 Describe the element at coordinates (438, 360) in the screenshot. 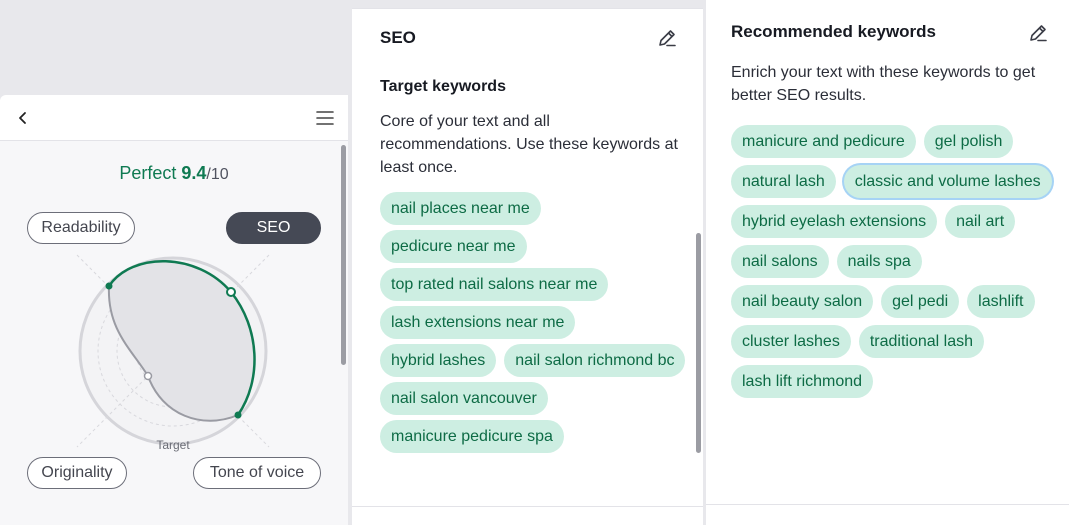

I see `keyword-chip: hybrid lashes` at that location.